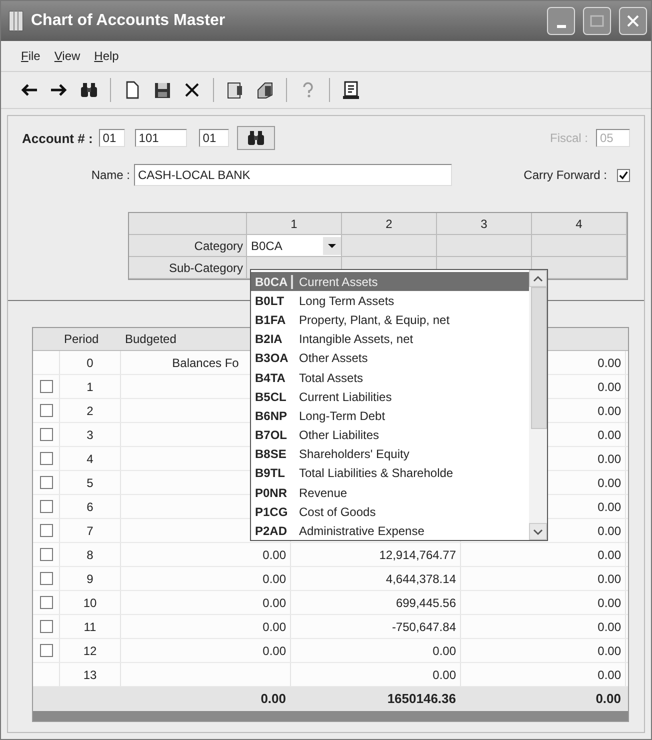  I want to click on table-cell: 11, so click(90, 626).